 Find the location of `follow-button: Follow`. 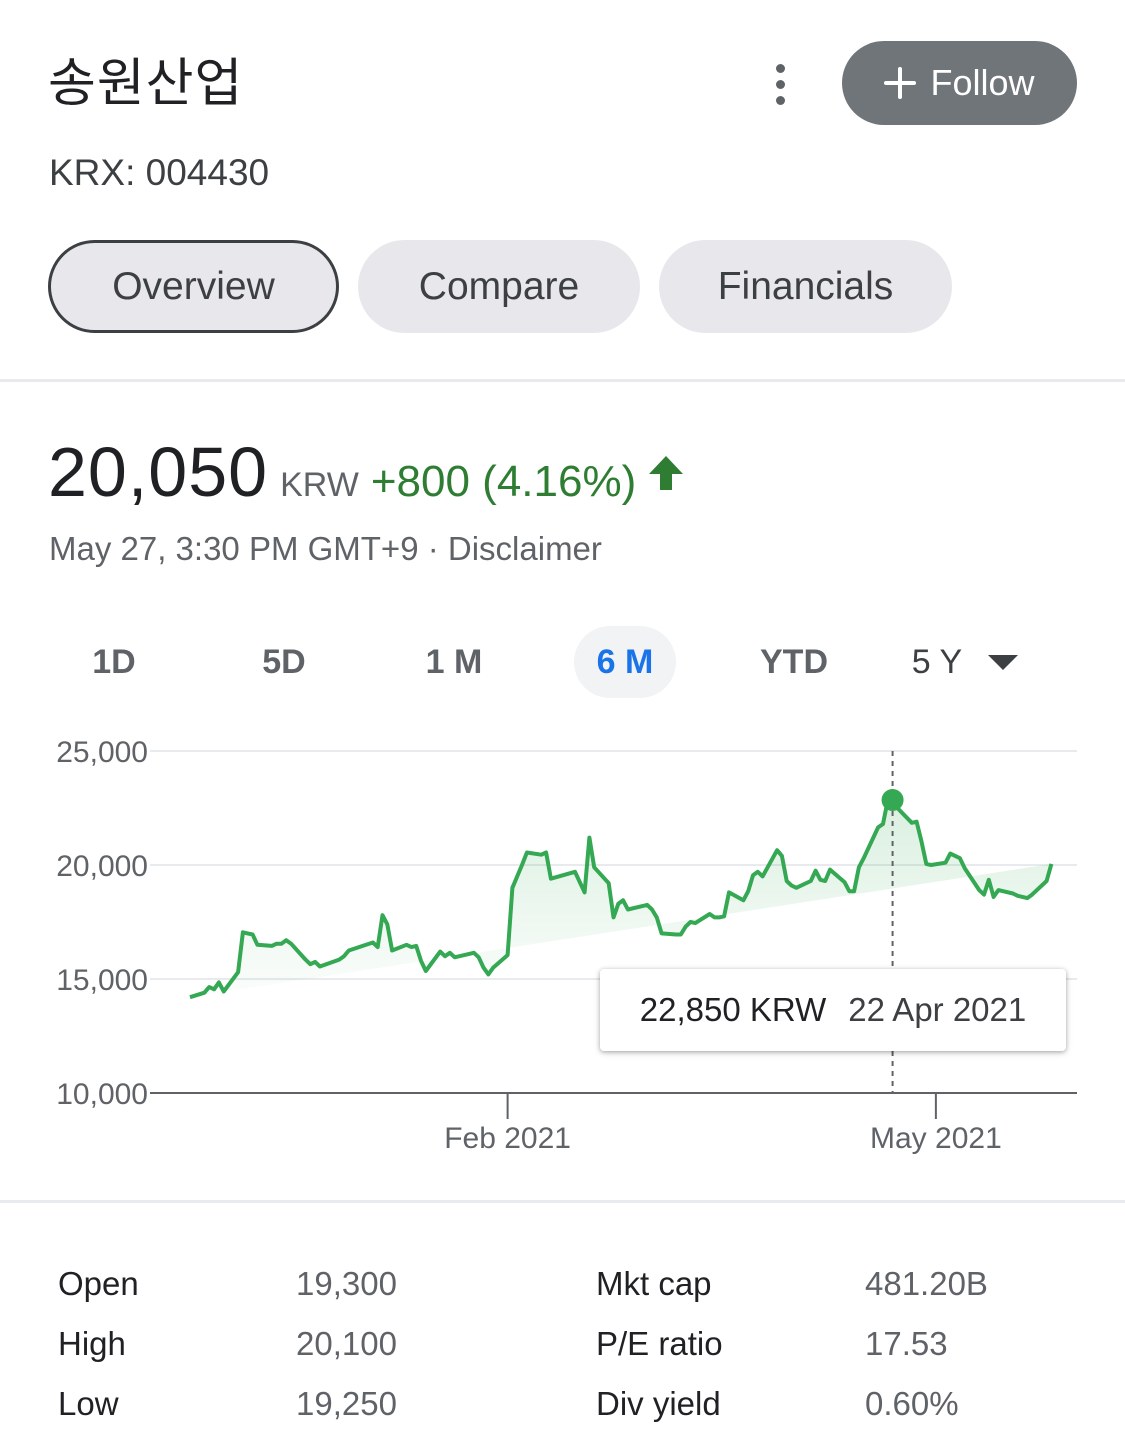

follow-button: Follow is located at coordinates (959, 83).